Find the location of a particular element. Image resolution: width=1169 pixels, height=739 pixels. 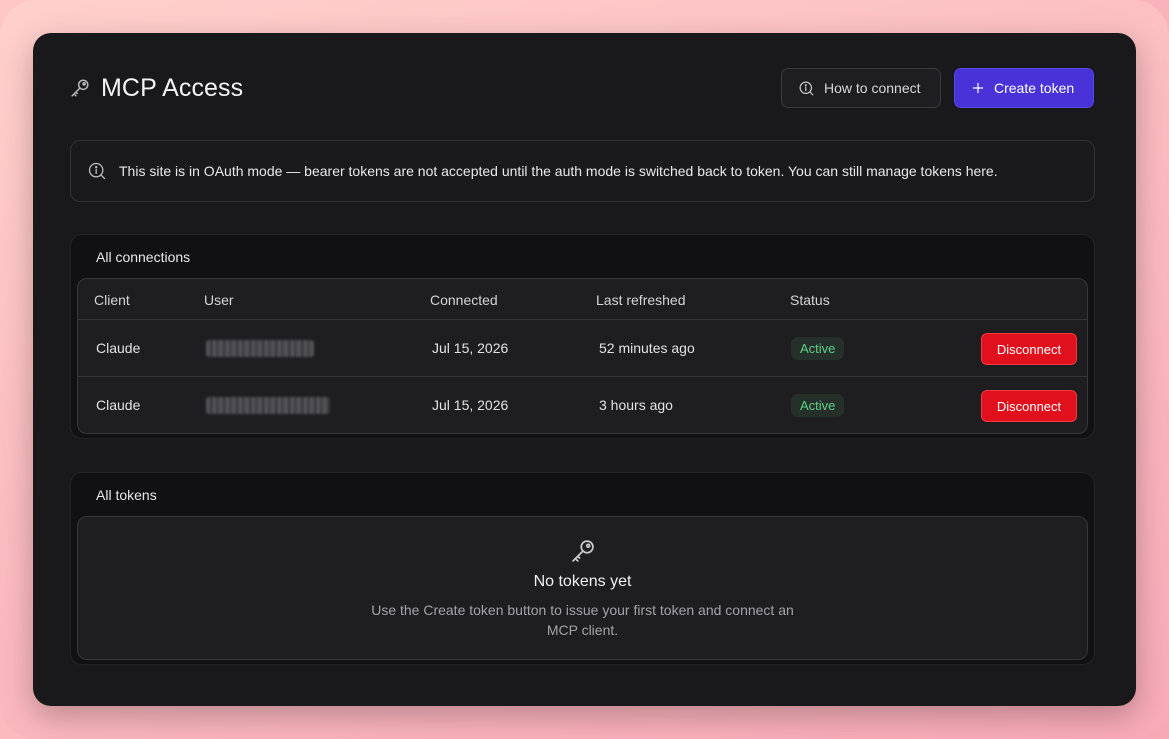

header-actions: How to connect Create token is located at coordinates (937, 88).